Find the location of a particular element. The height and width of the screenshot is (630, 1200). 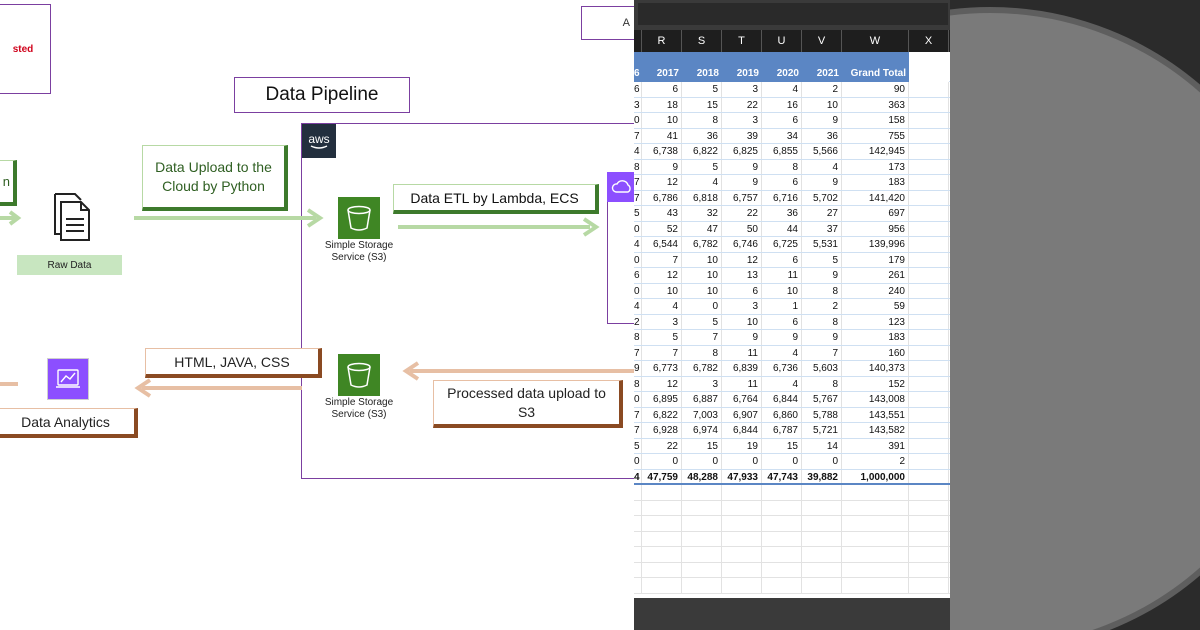

table-cell: 139,996 is located at coordinates (875, 244).